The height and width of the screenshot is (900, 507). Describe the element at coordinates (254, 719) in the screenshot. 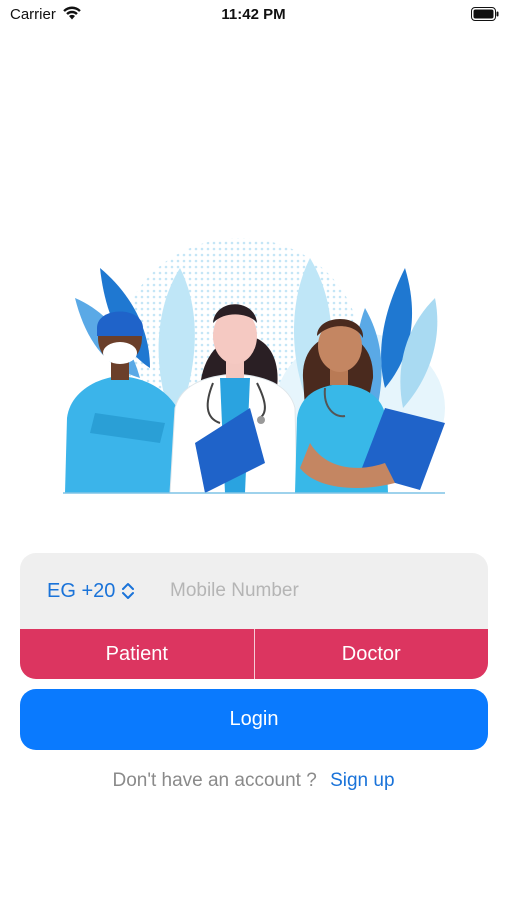

I see `login-button: Login` at that location.